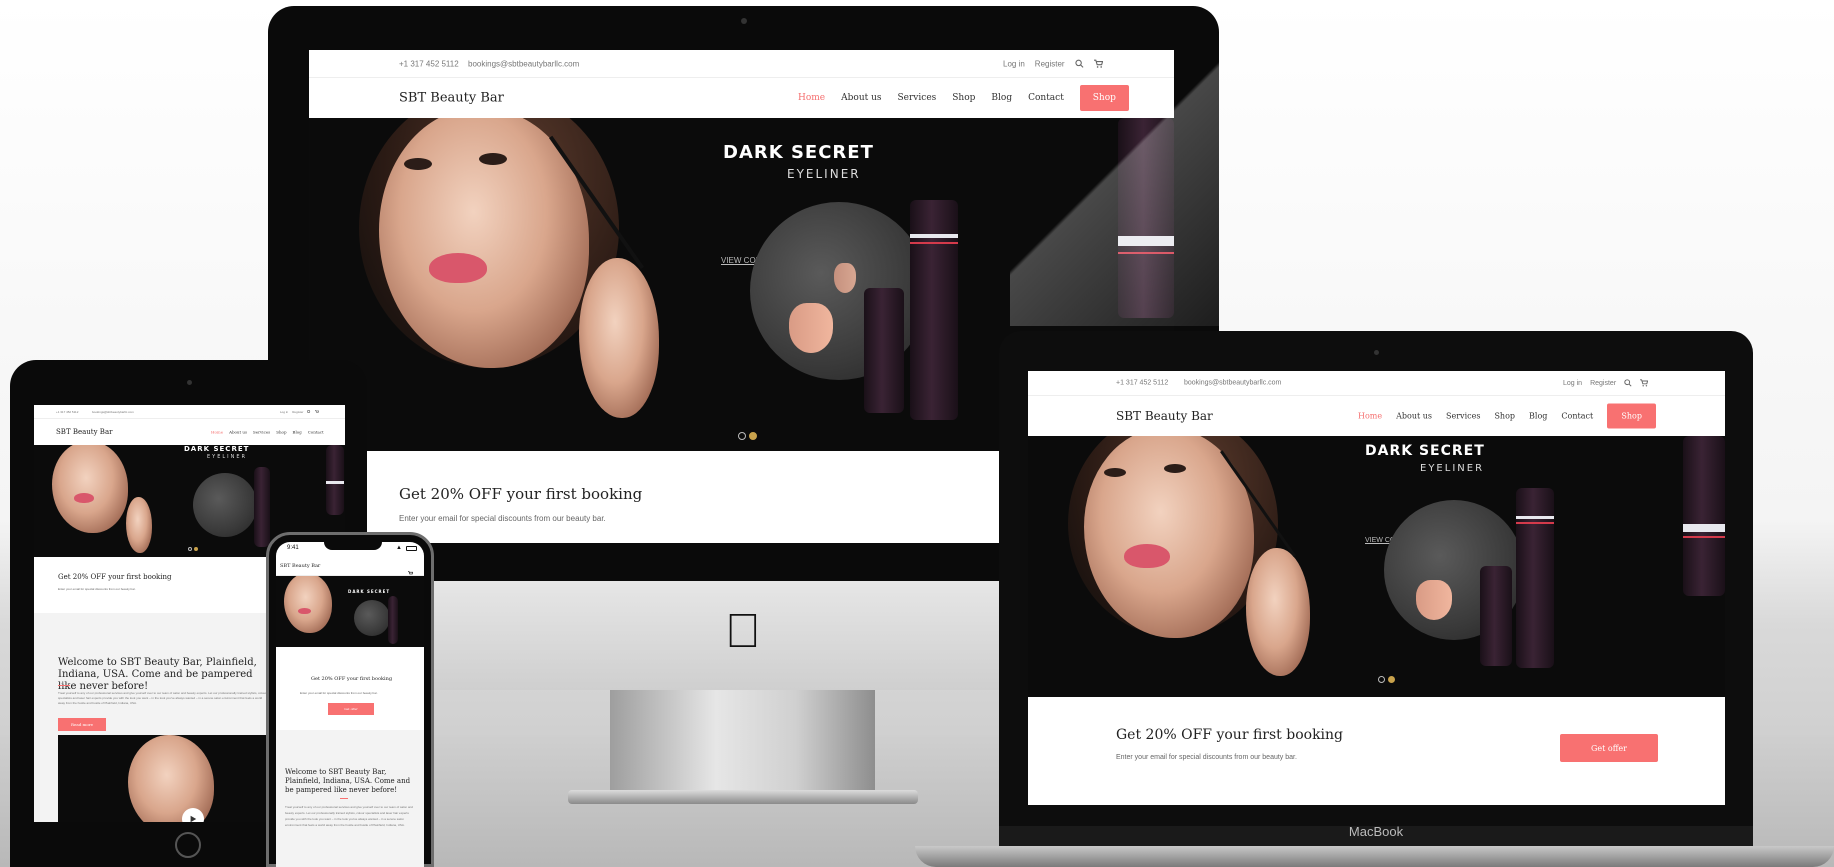 The width and height of the screenshot is (1834, 867). Describe the element at coordinates (350, 611) in the screenshot. I see `hero-slider: DARK SECRET` at that location.